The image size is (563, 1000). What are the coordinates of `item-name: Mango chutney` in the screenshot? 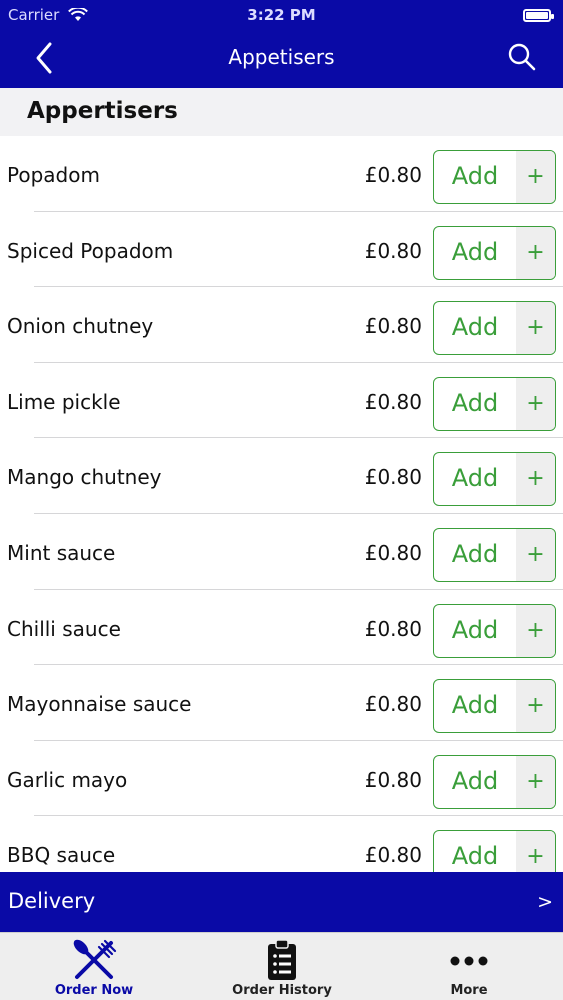 It's located at (84, 477).